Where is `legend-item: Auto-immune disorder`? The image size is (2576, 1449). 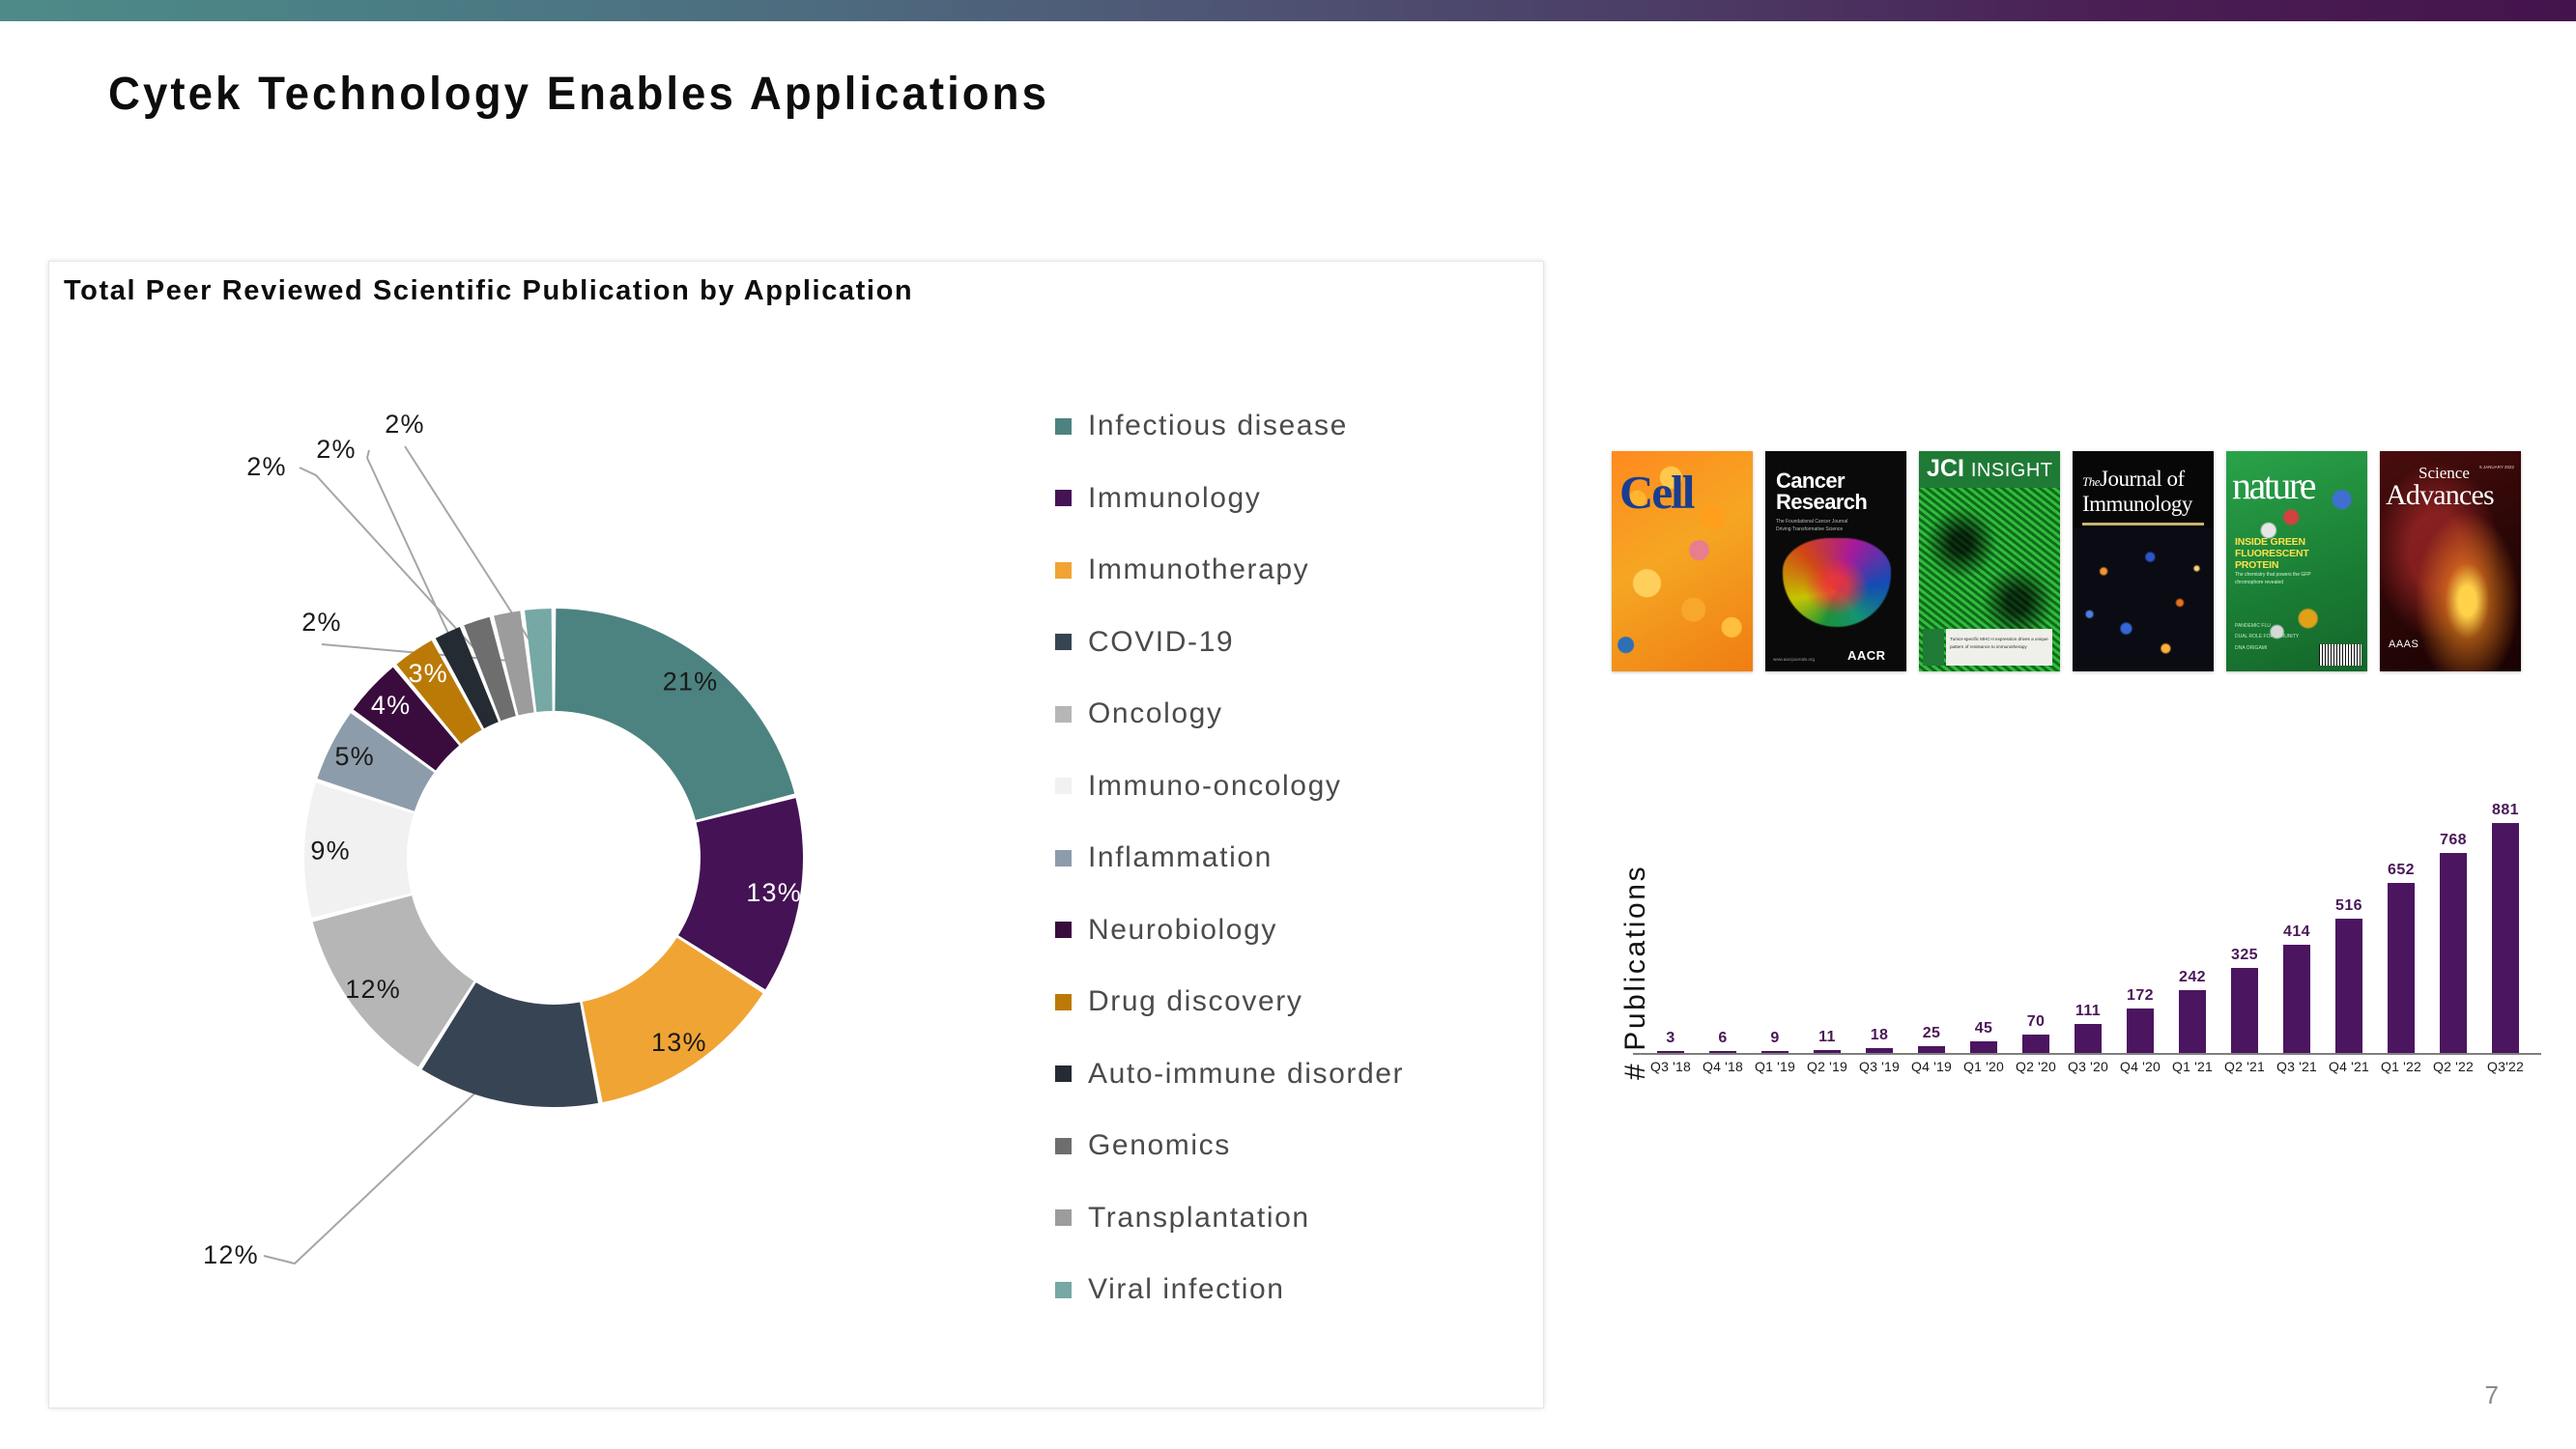 legend-item: Auto-immune disorder is located at coordinates (1287, 1074).